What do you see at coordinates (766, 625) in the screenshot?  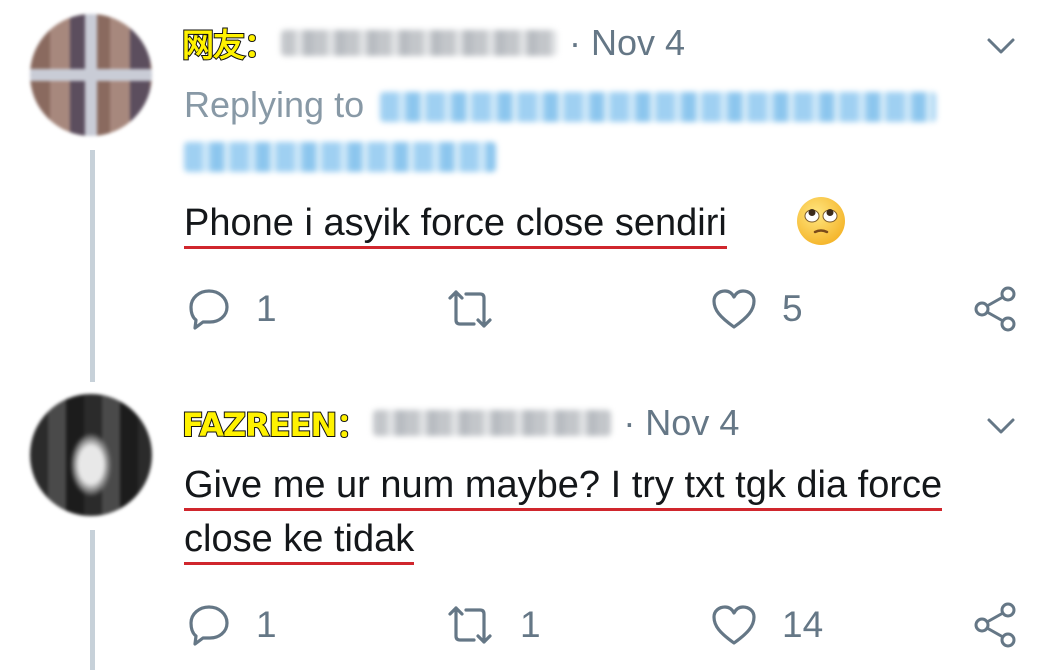 I see `like-button: 14` at bounding box center [766, 625].